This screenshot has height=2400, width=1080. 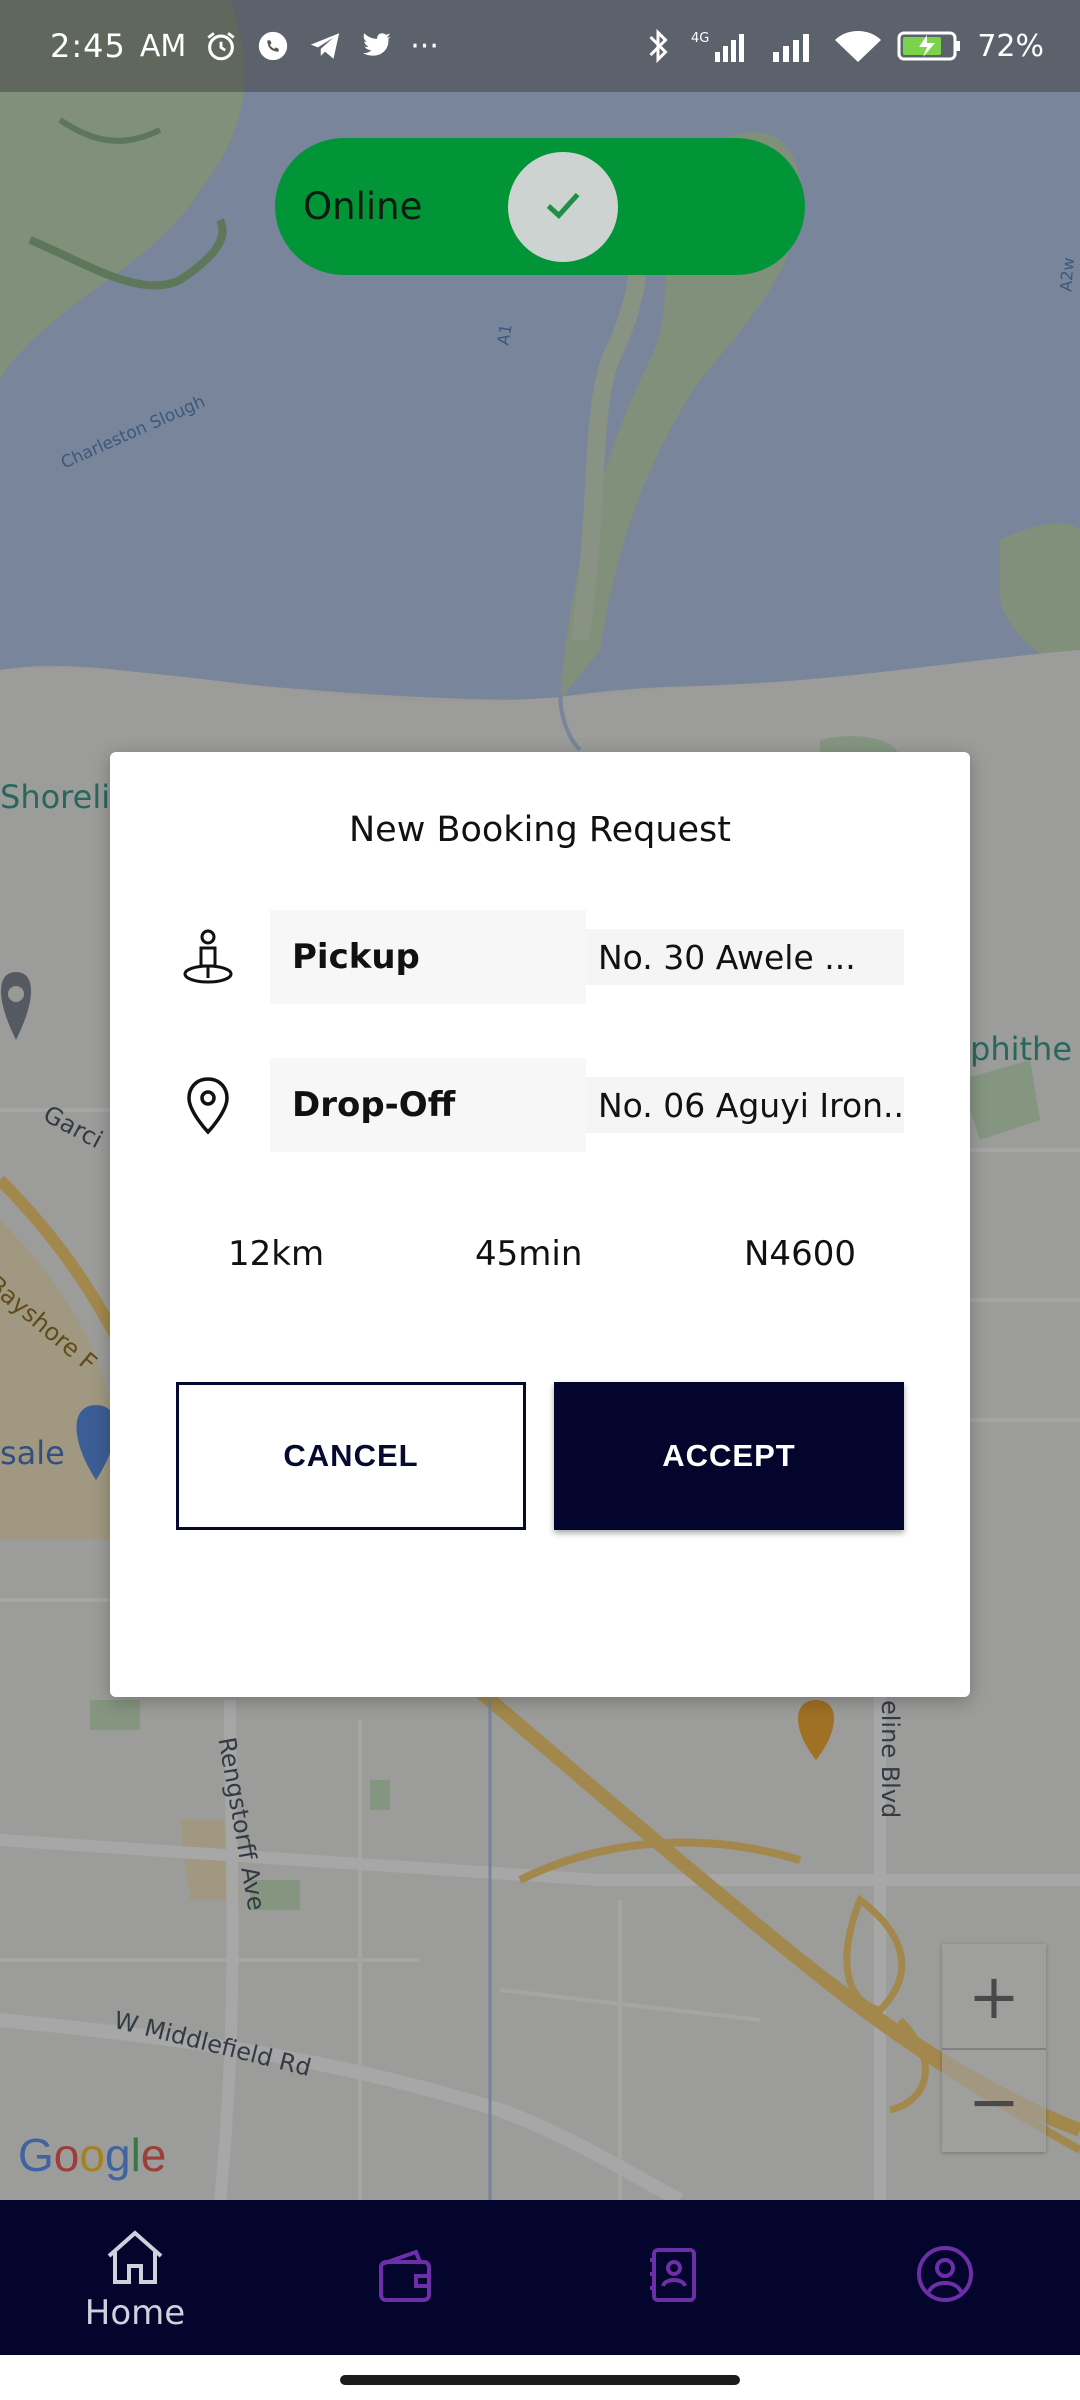 What do you see at coordinates (930, 46) in the screenshot?
I see `battery-charging-icon` at bounding box center [930, 46].